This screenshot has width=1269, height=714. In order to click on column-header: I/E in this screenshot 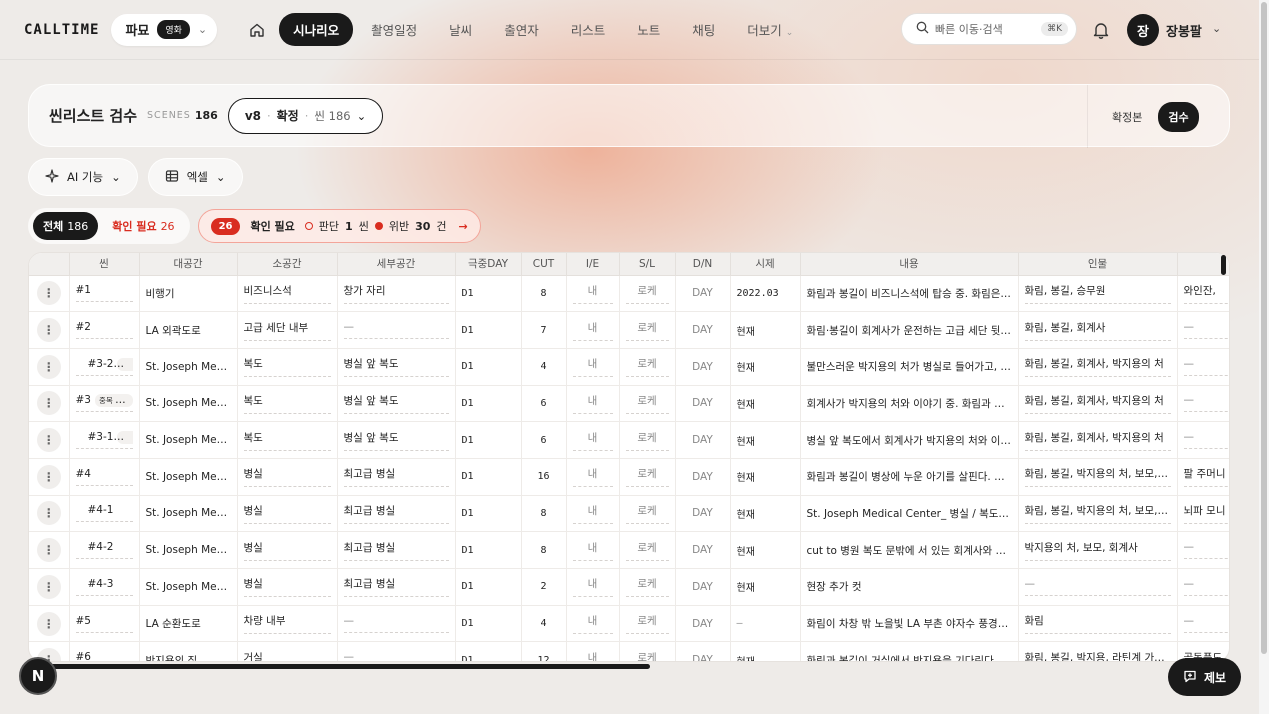, I will do `click(593, 264)`.